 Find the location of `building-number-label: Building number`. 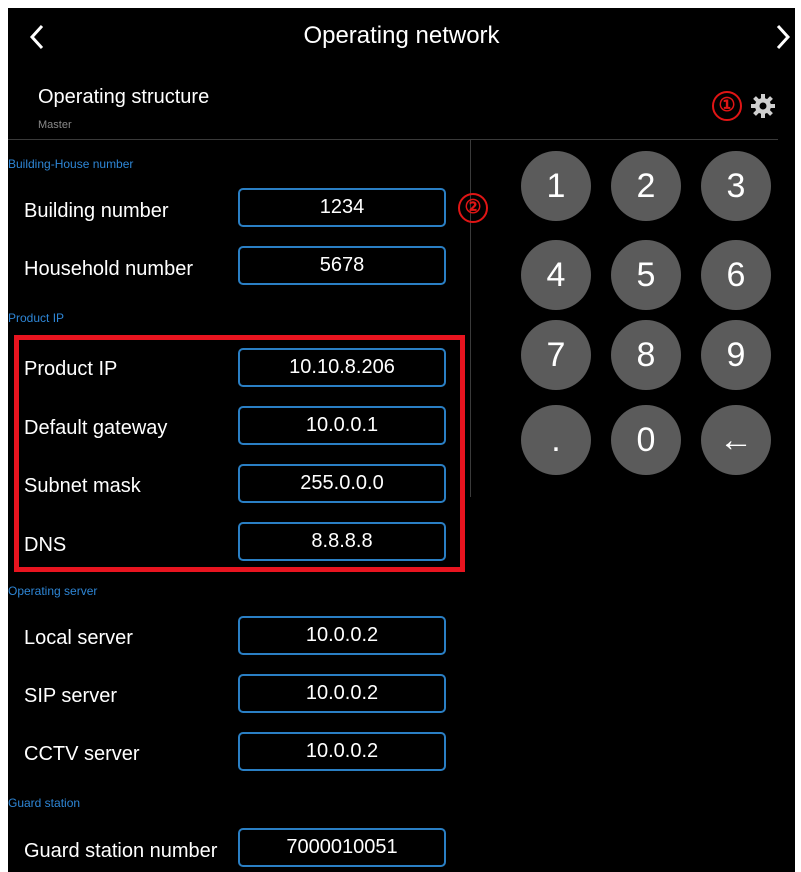

building-number-label: Building number is located at coordinates (96, 211).